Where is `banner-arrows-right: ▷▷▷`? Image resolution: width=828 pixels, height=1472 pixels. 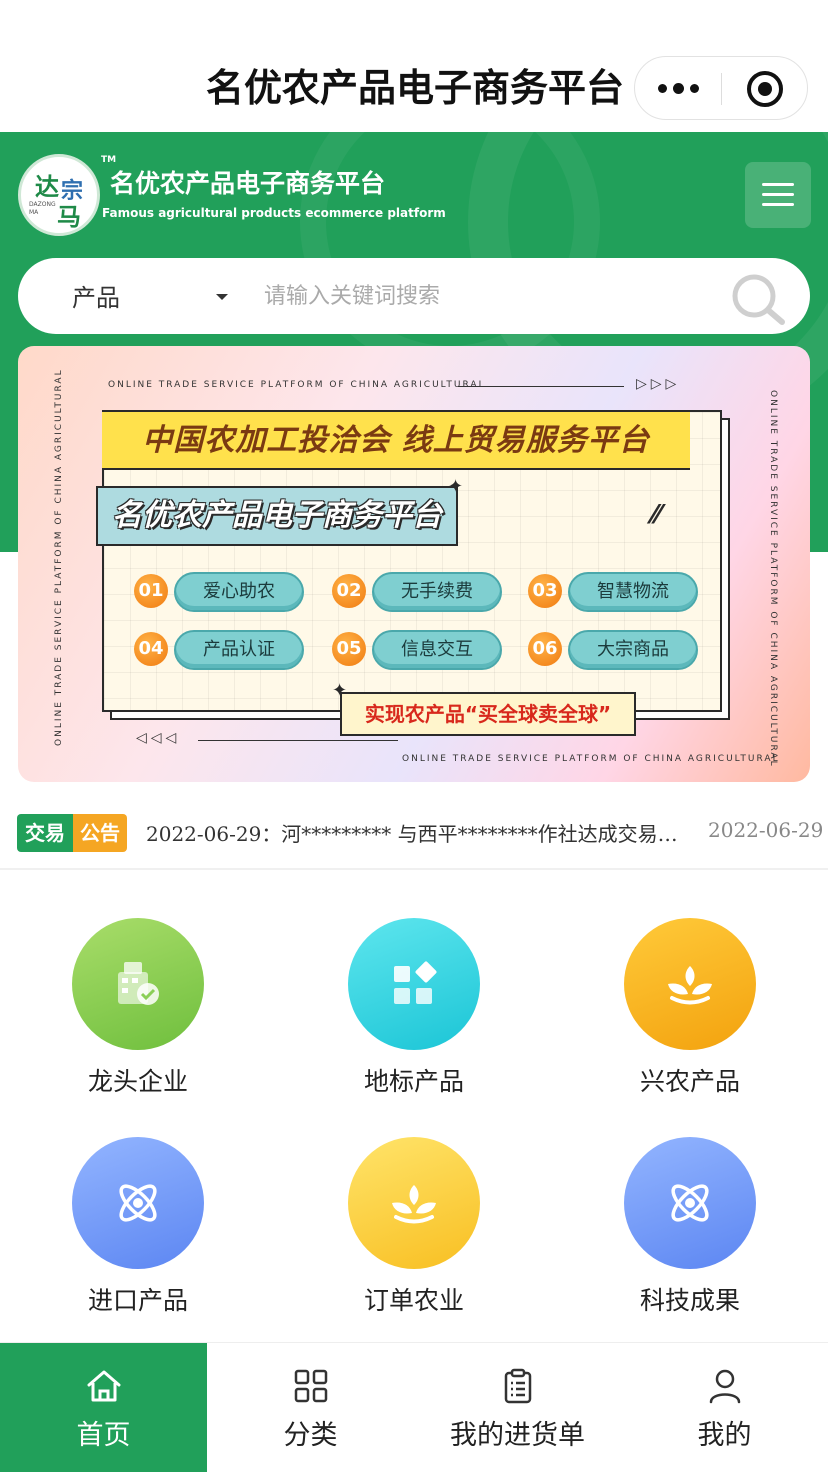
banner-arrows-right: ▷▷▷ is located at coordinates (658, 384).